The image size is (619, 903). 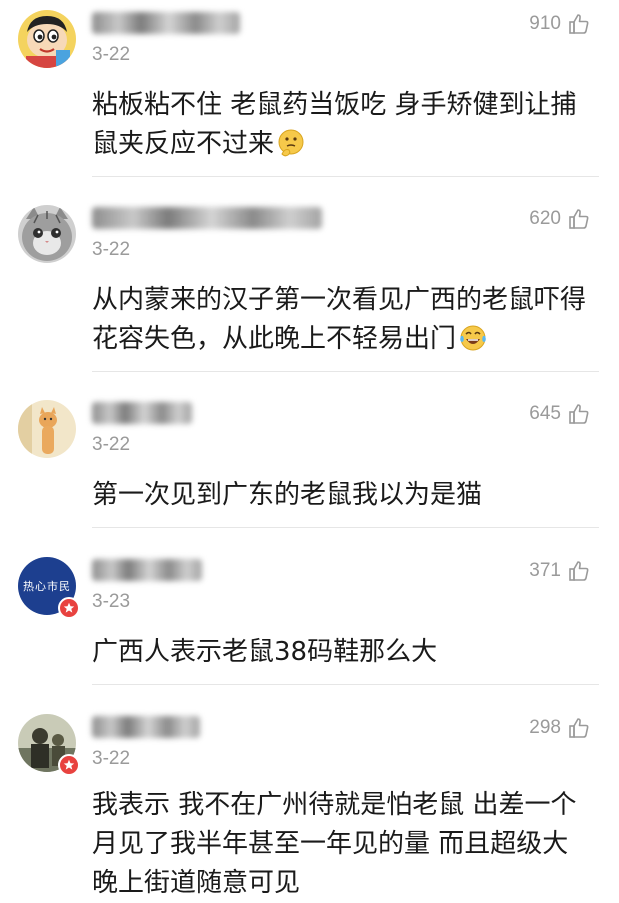 What do you see at coordinates (545, 23) in the screenshot?
I see `like-count: 910` at bounding box center [545, 23].